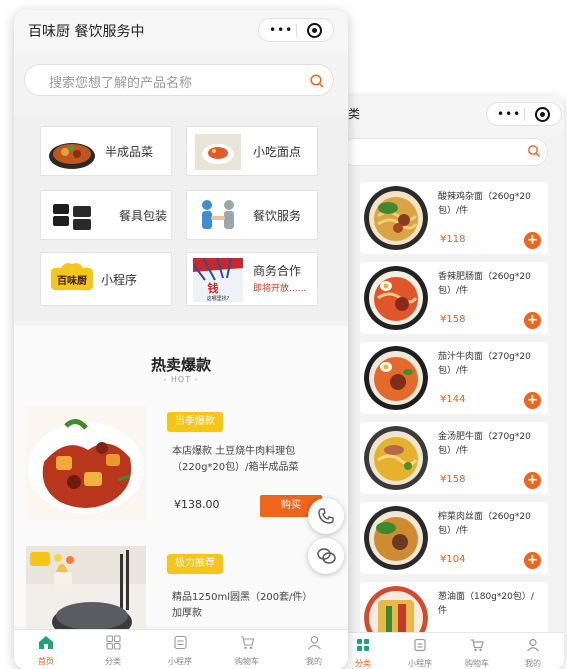  Describe the element at coordinates (444, 152) in the screenshot. I see `search-input` at that location.